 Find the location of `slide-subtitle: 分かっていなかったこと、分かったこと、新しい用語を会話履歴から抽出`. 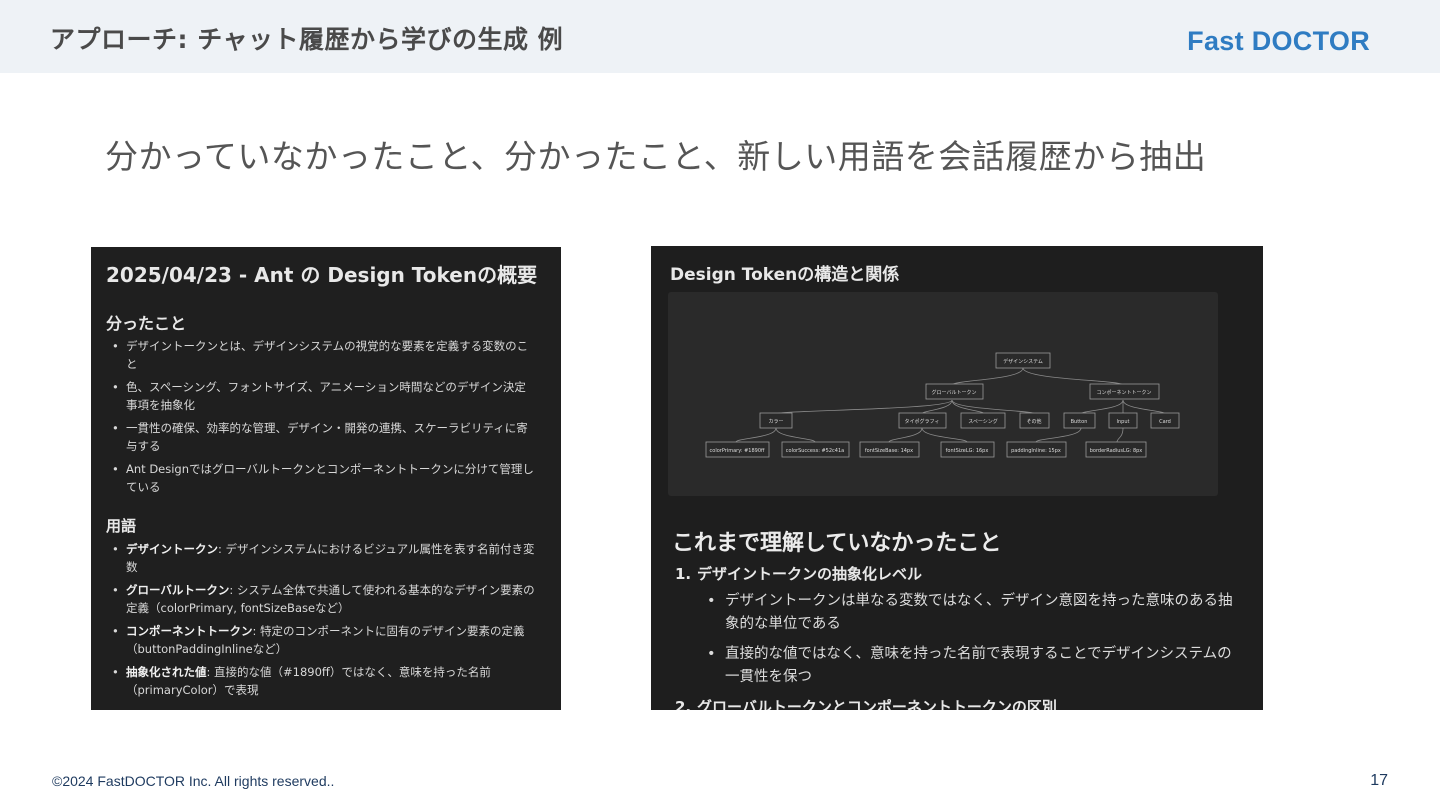

slide-subtitle: 分かっていなかったこと、分かったこと、新しい用語を会話履歴から抽出 is located at coordinates (656, 156).